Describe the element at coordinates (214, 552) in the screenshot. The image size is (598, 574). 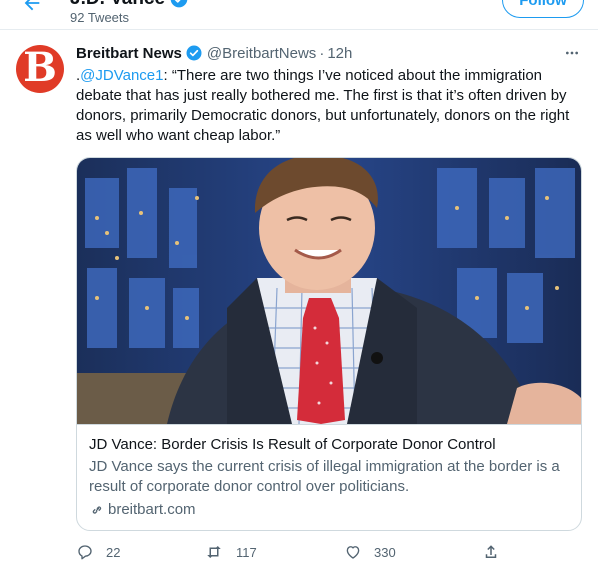
I see `retweet-icon` at that location.